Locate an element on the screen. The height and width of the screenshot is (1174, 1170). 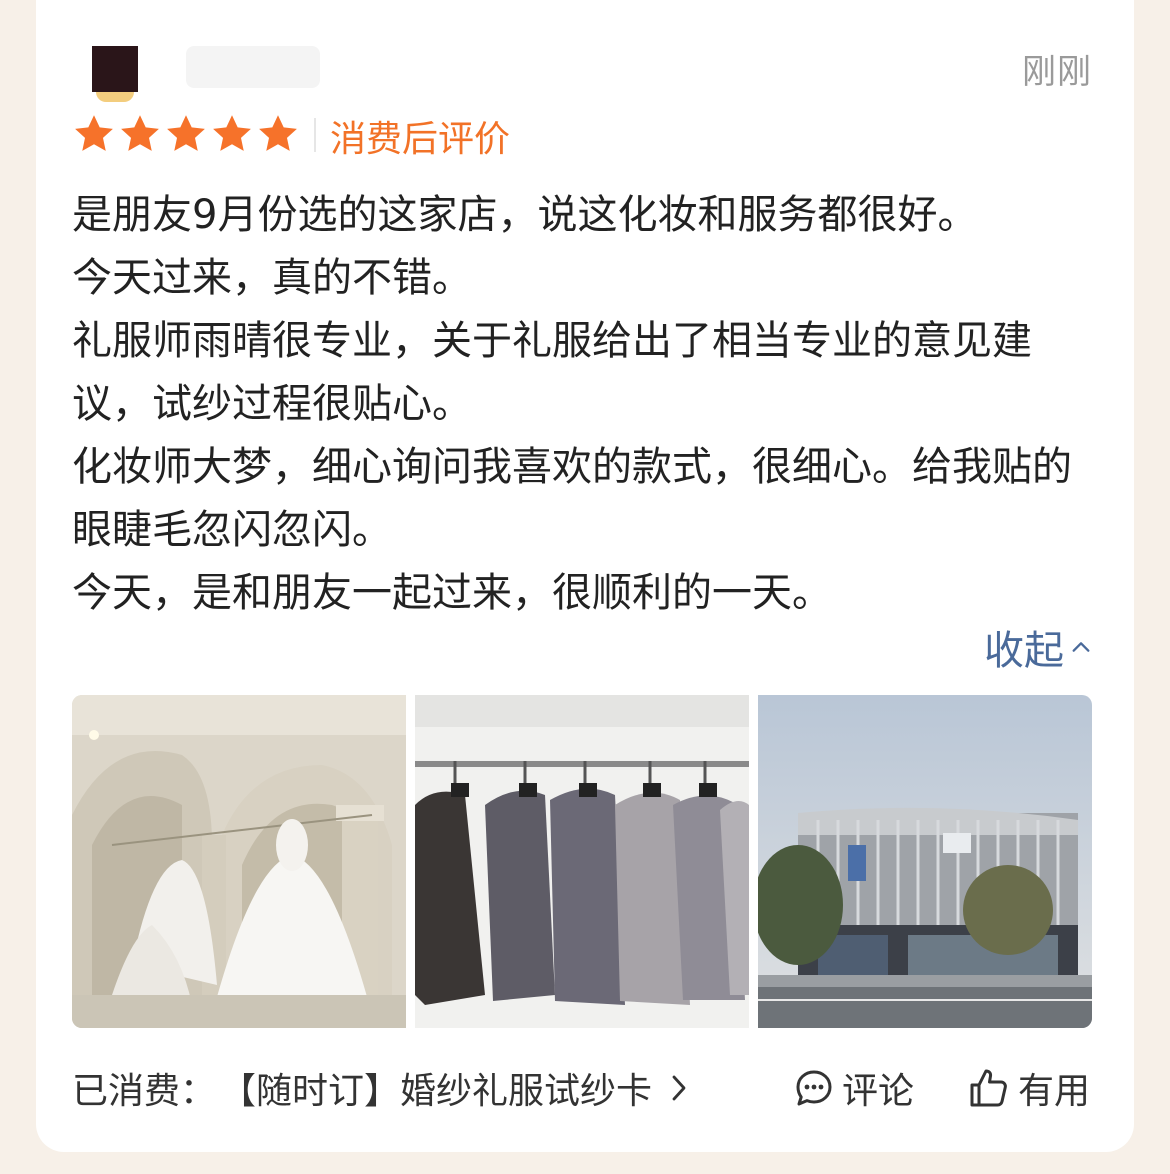
useful-button: 有用 is located at coordinates (1029, 1088).